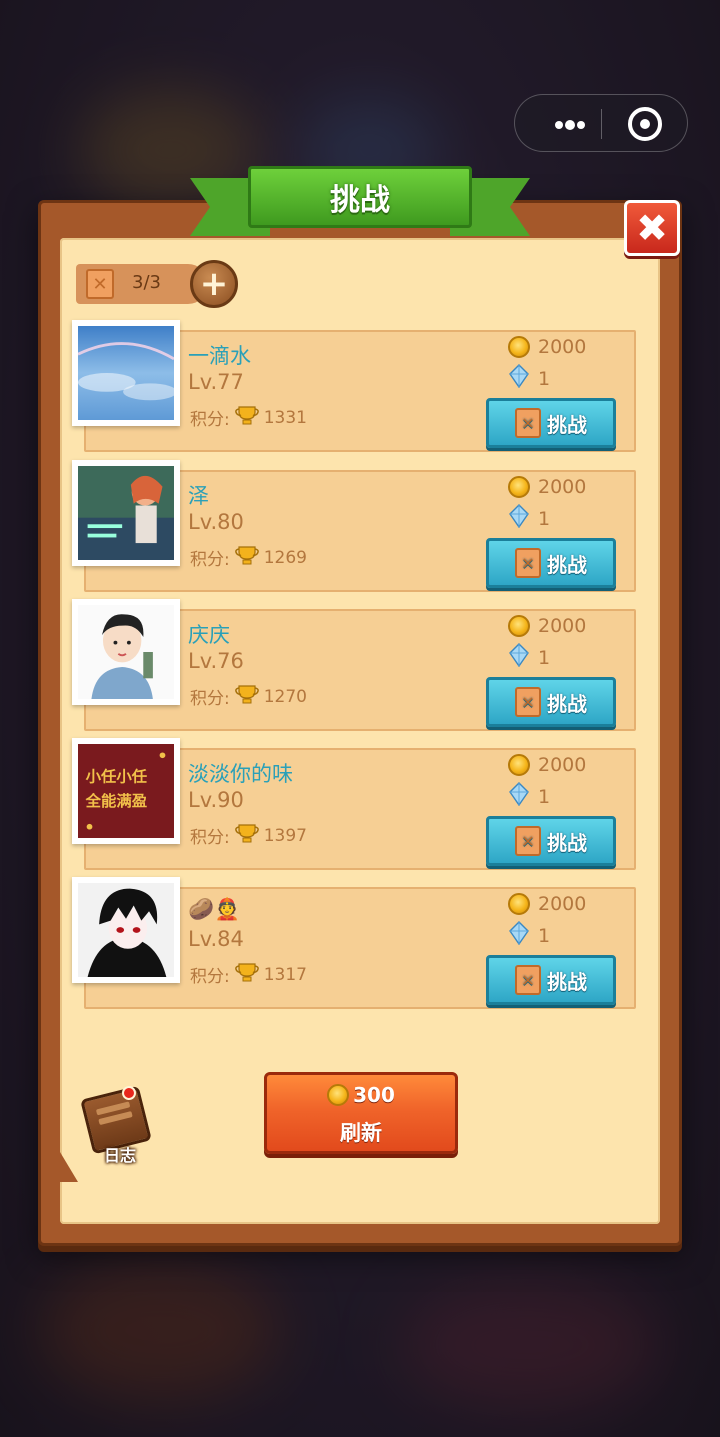 The image size is (720, 1437). I want to click on ticket-count: 3/3, so click(146, 282).